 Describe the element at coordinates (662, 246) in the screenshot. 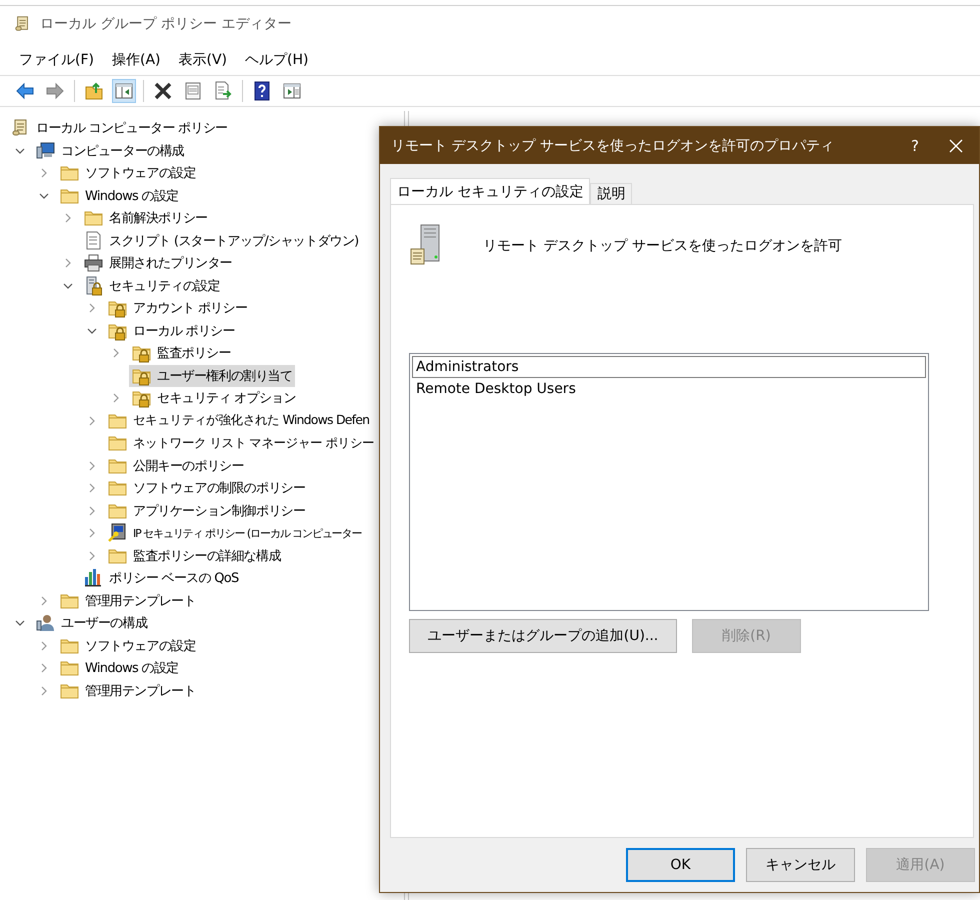

I see `policy-name: リモート デスクトップ サービスを使ったログオンを許可` at that location.